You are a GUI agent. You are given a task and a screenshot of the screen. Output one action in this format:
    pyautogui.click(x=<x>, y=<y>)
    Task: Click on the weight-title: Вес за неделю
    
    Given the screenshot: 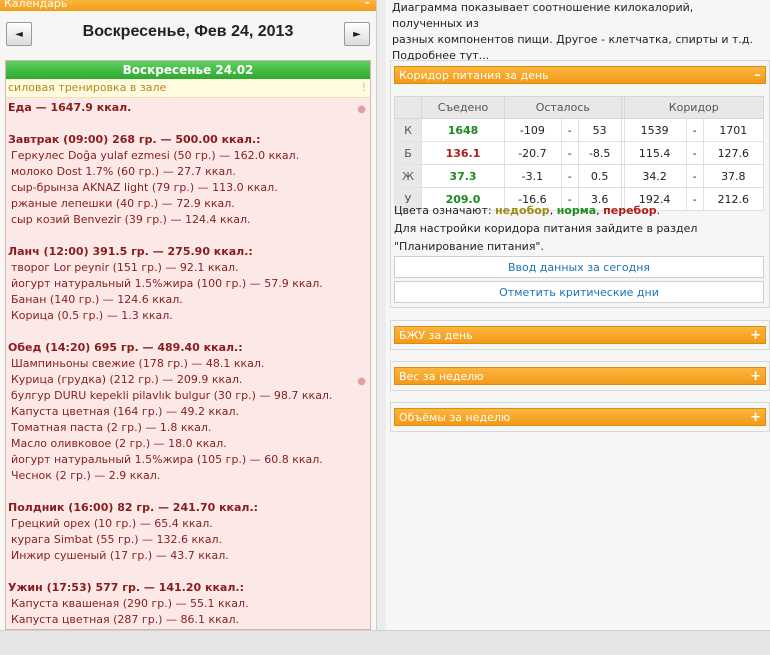 What is the action you would take?
    pyautogui.click(x=441, y=376)
    